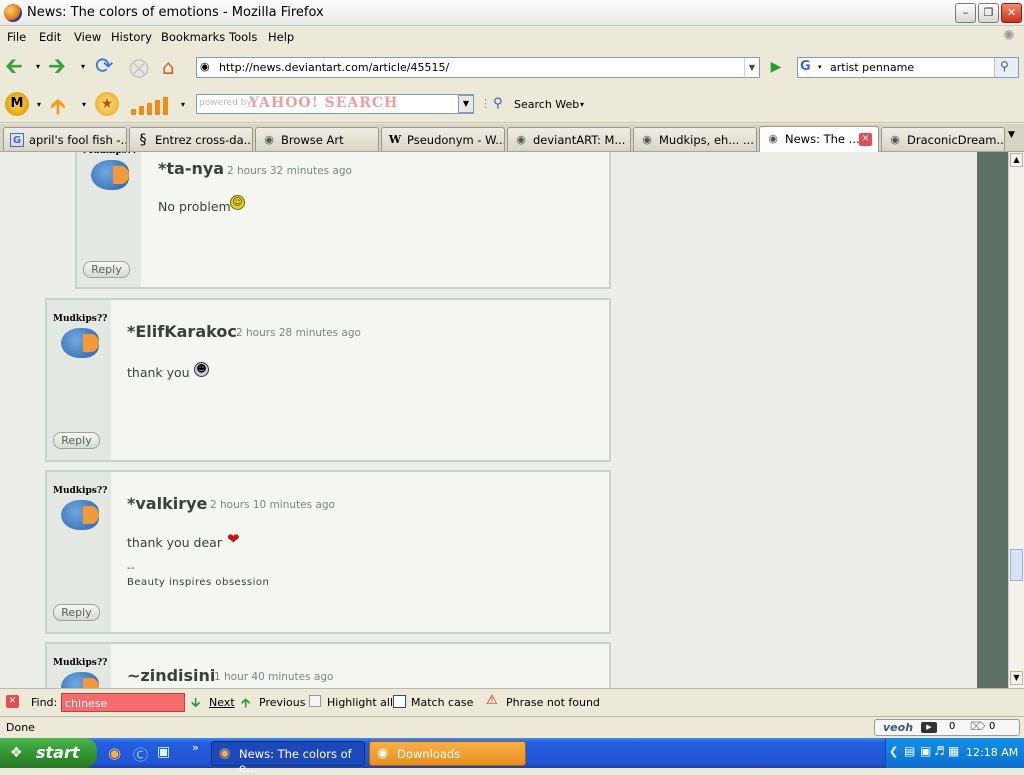  I want to click on star-icon: ★, so click(107, 104).